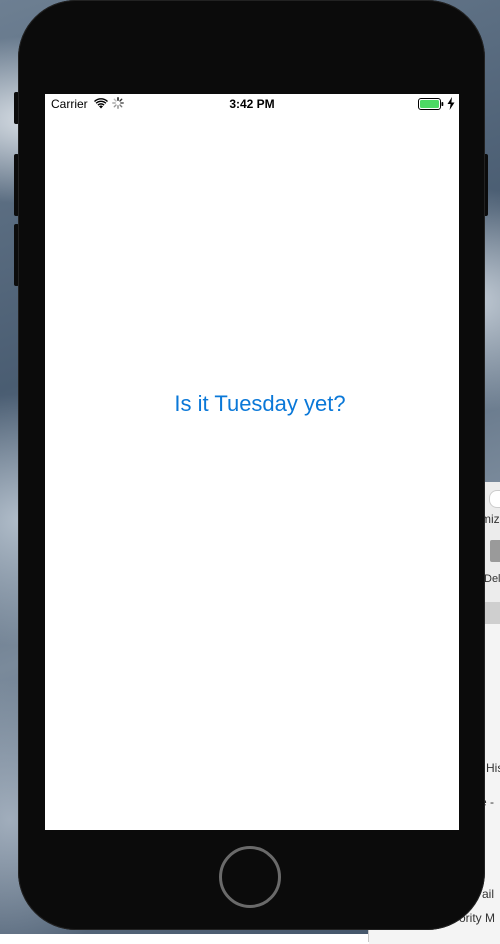  Describe the element at coordinates (495, 551) in the screenshot. I see `trash-icon` at that location.